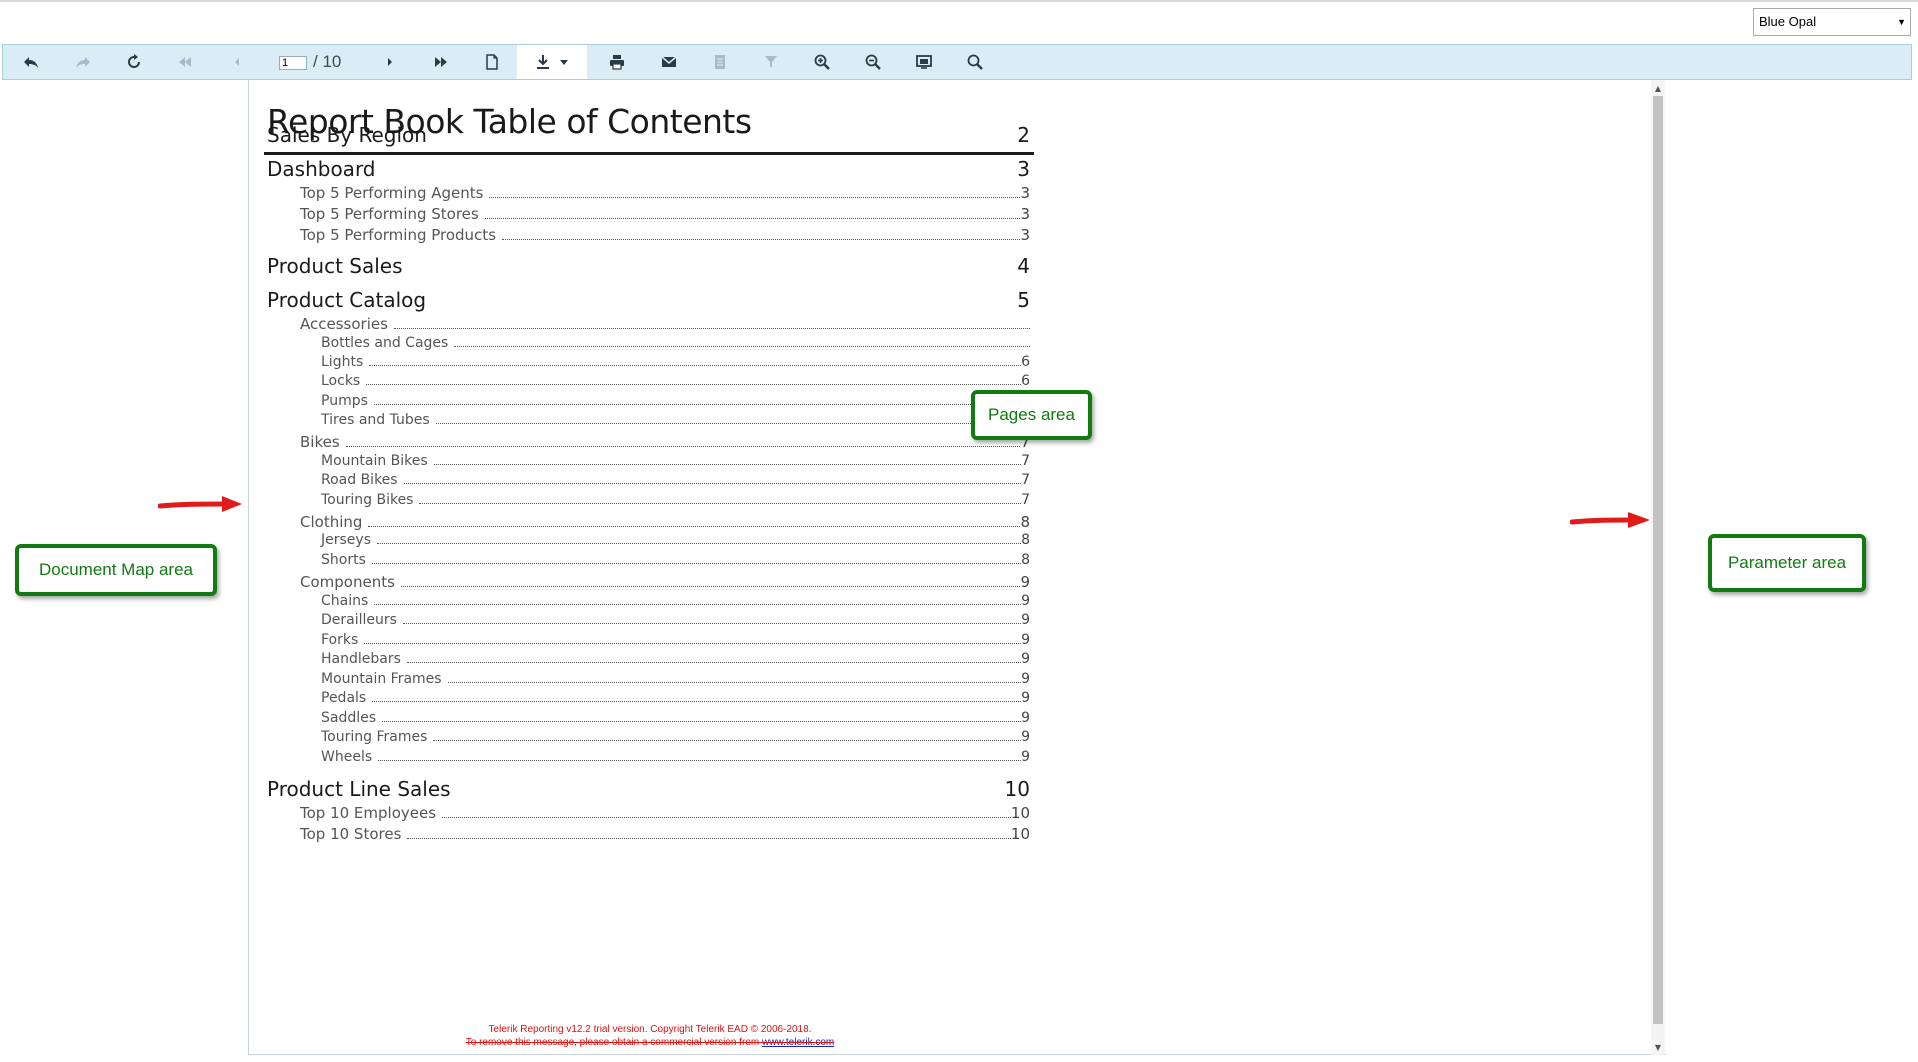 The width and height of the screenshot is (1918, 1062). I want to click on search-button, so click(975, 62).